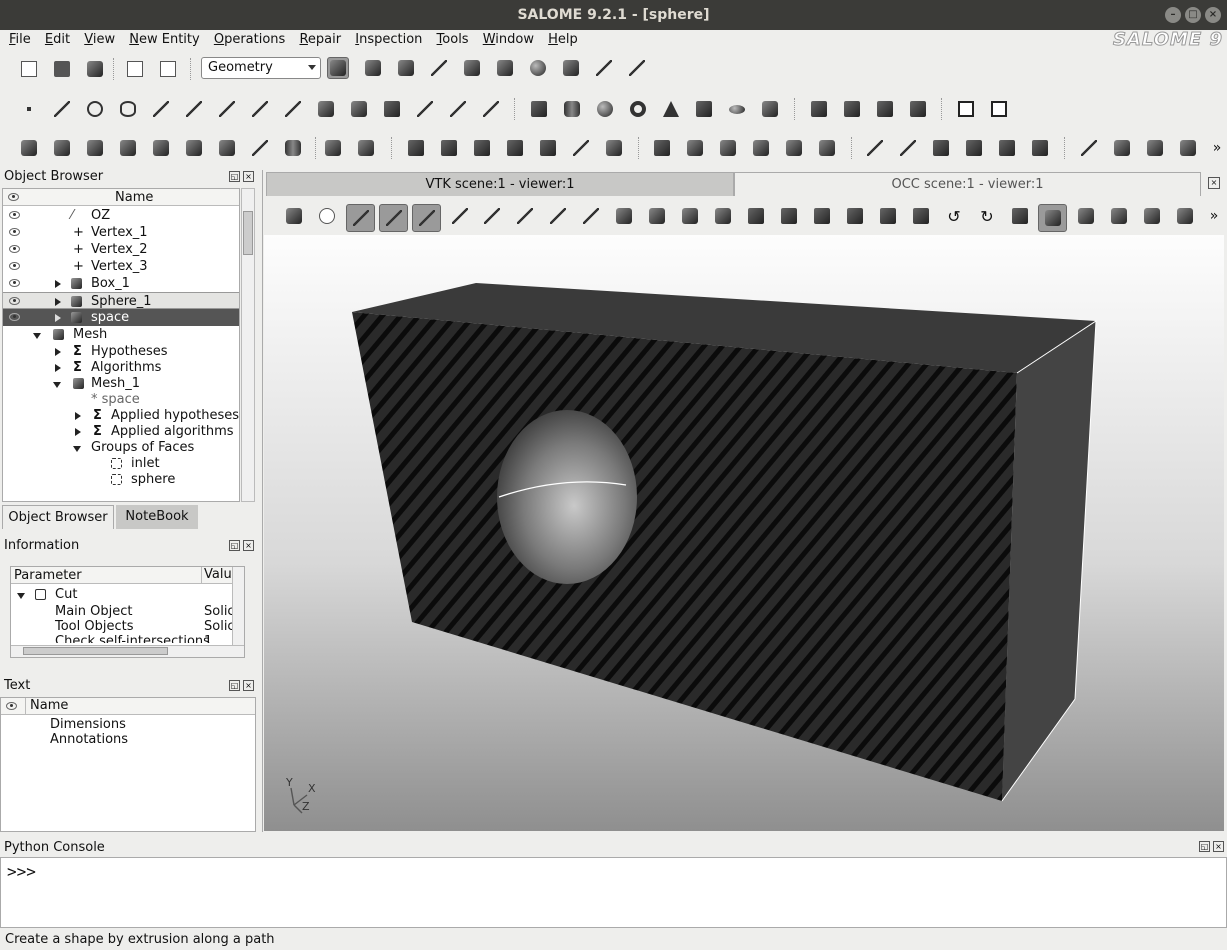  Describe the element at coordinates (227, 109) in the screenshot. I see `vector-button` at that location.